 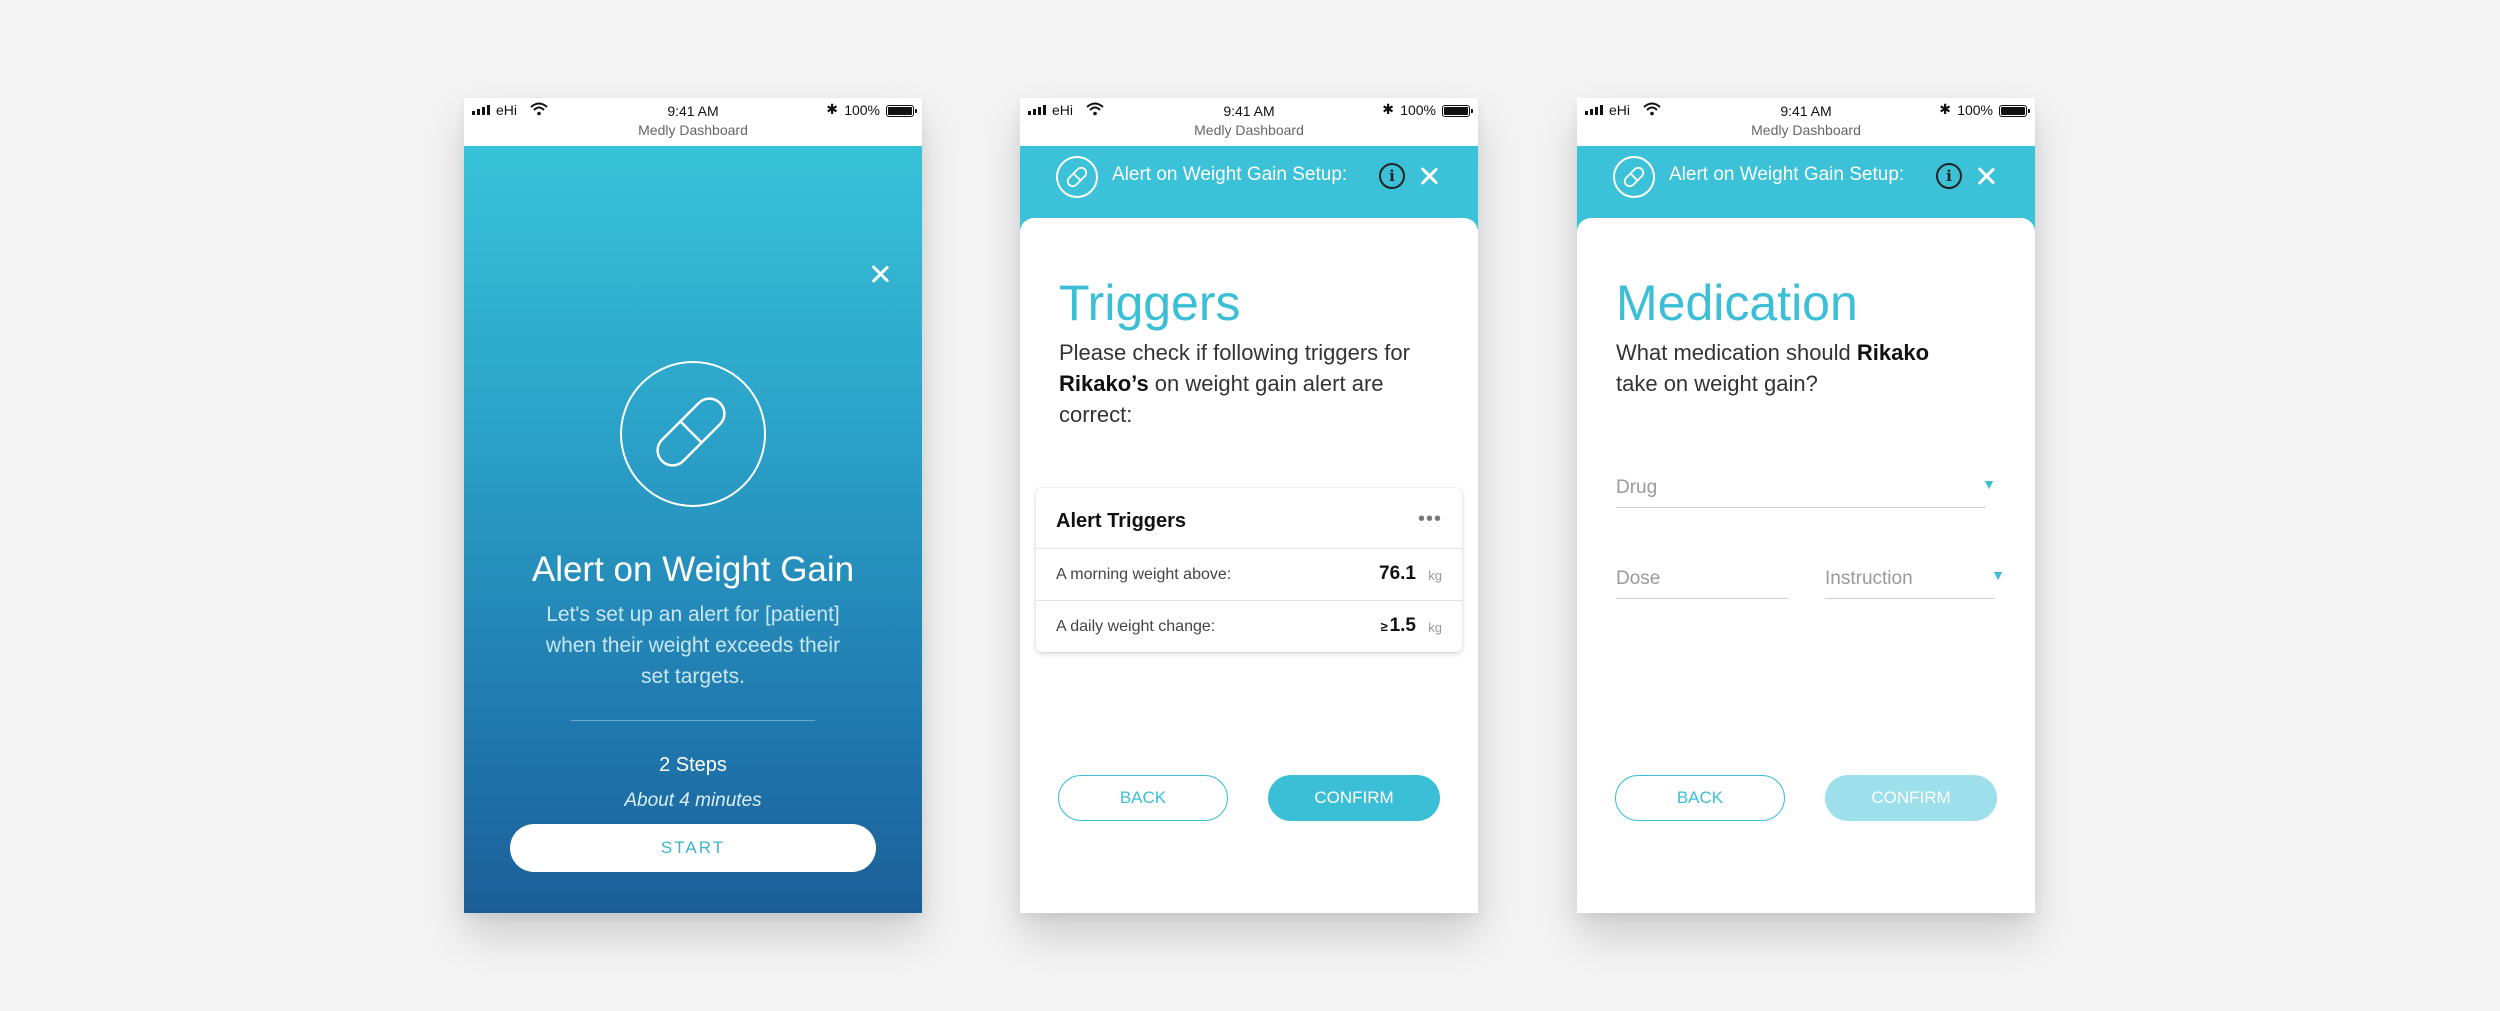 What do you see at coordinates (1150, 303) in the screenshot?
I see `page-title: Triggers` at bounding box center [1150, 303].